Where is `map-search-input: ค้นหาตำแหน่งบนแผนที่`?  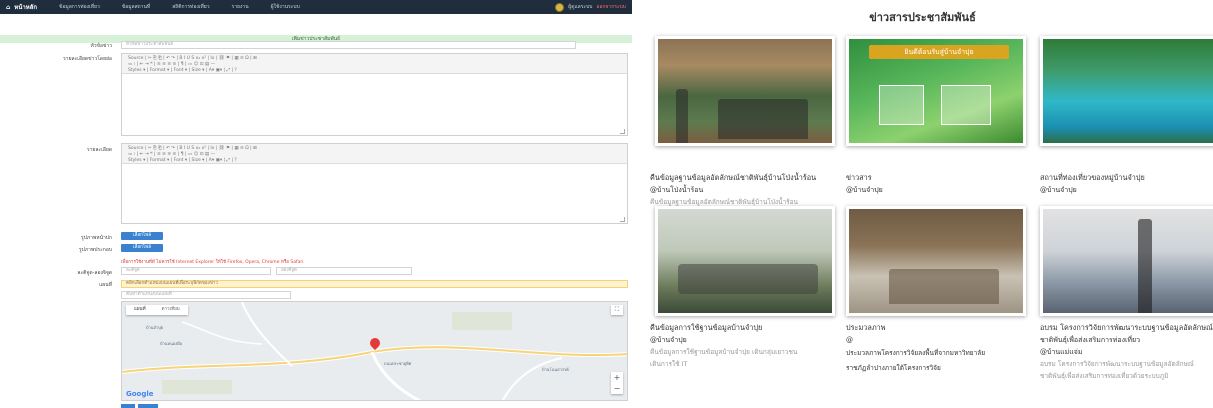
map-search-input: ค้นหาตำแหน่งบนแผนที่ is located at coordinates (206, 295).